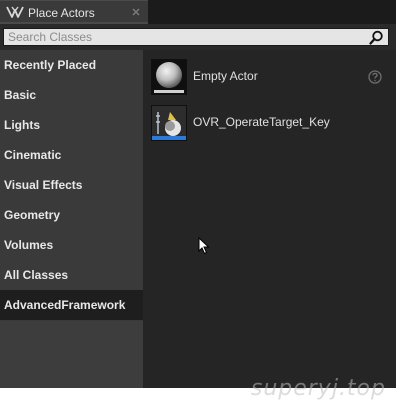 Image resolution: width=400 pixels, height=419 pixels. Describe the element at coordinates (71, 354) in the screenshot. I see `sidebar-empty-area` at that location.